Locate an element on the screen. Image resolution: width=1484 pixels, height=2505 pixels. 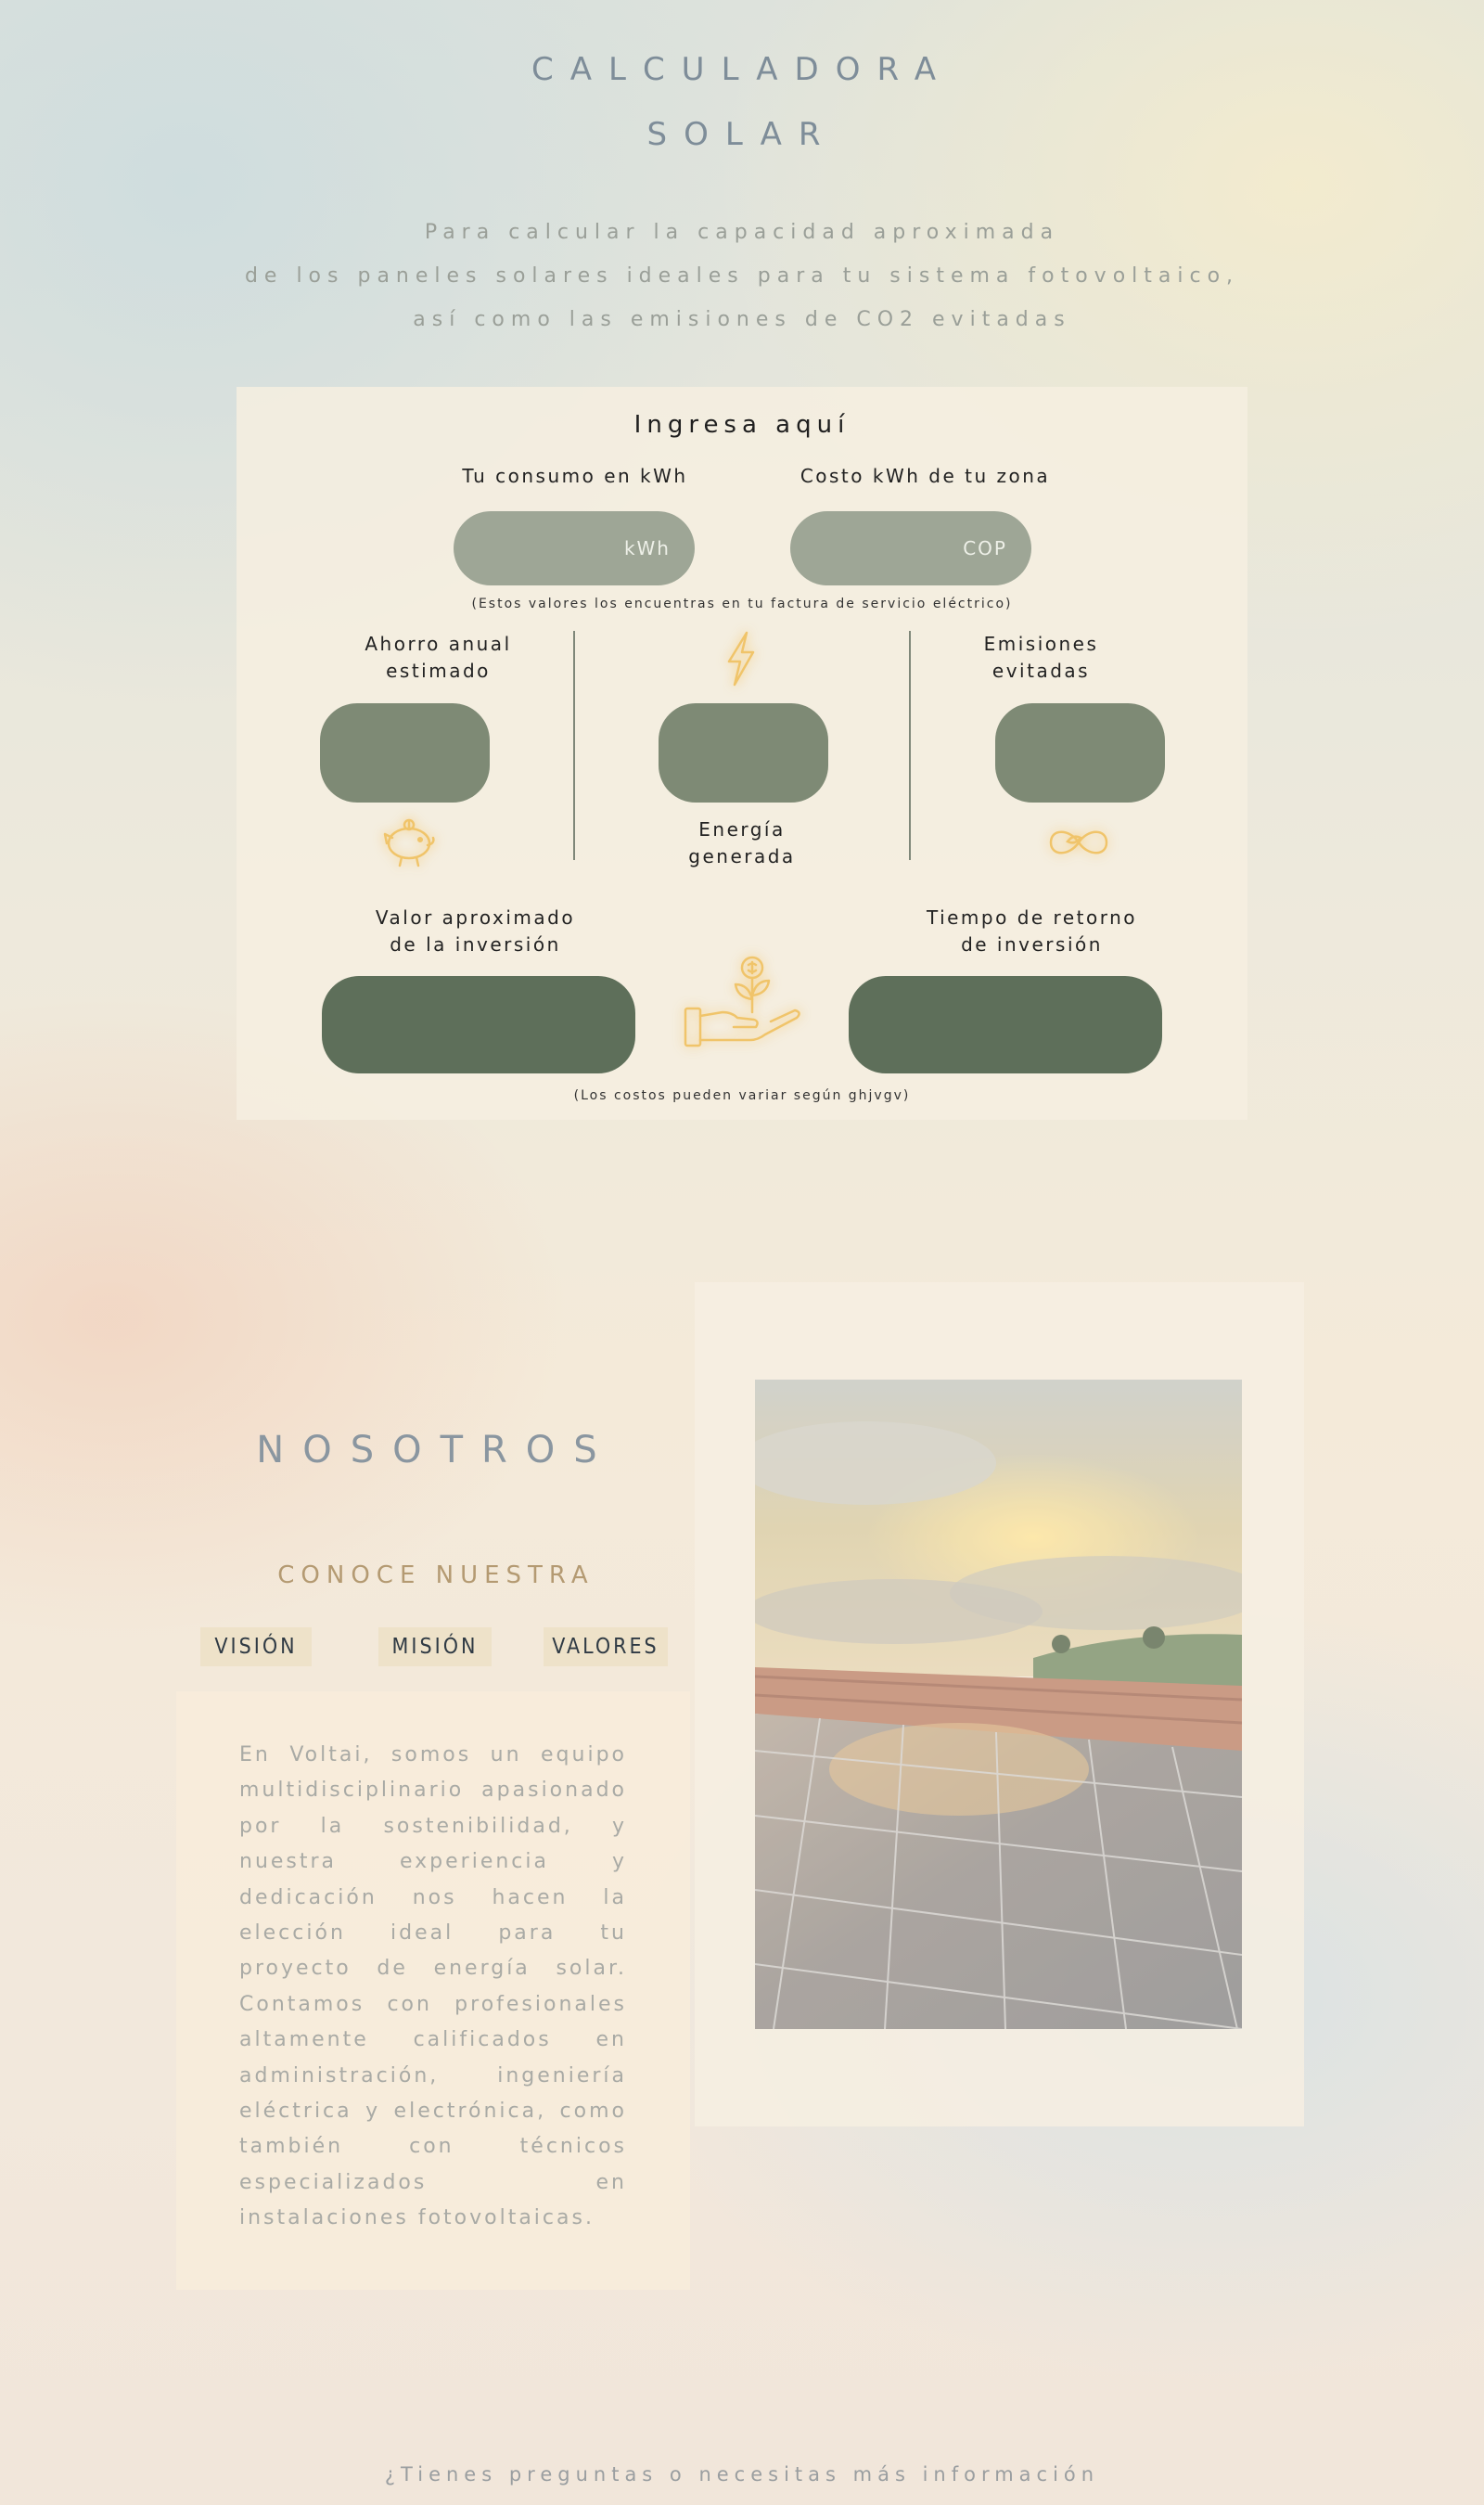
about-subtitle: CONOCE NUESTRA is located at coordinates (436, 1575).